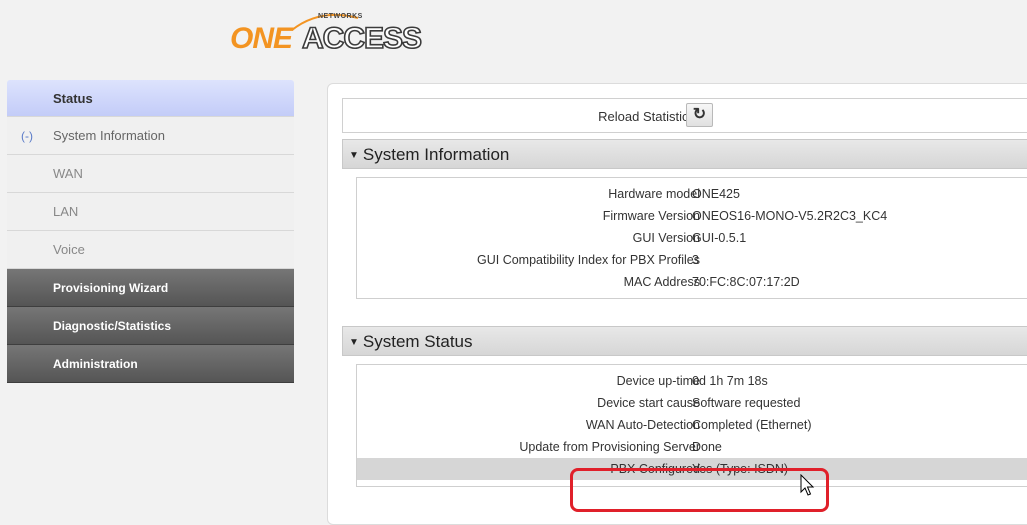  I want to click on section-title: System Information, so click(436, 154).